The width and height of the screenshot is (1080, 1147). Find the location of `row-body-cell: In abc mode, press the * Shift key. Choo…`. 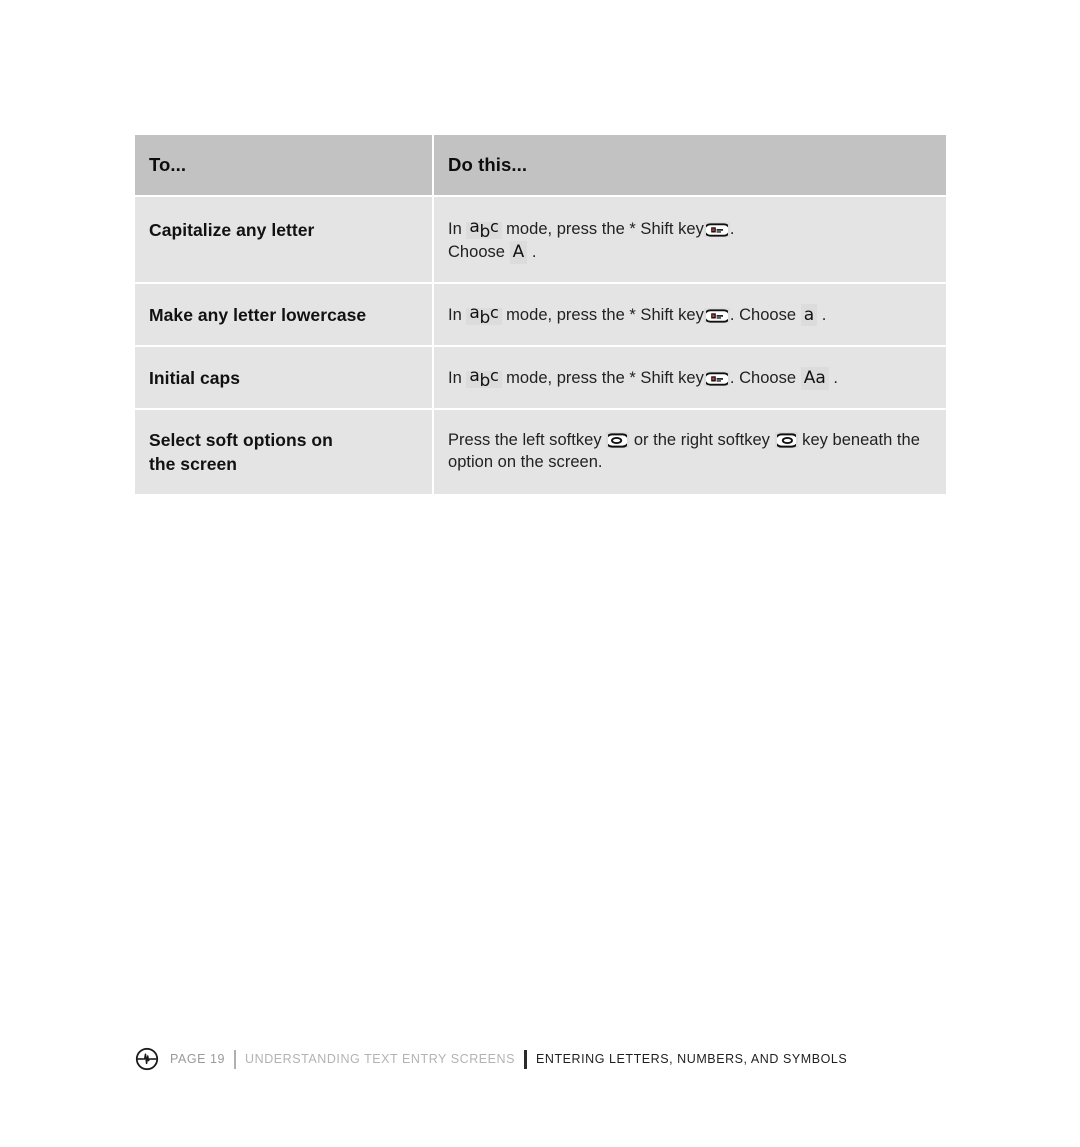

row-body-cell: In abc mode, press the * Shift key. Choo… is located at coordinates (690, 239).